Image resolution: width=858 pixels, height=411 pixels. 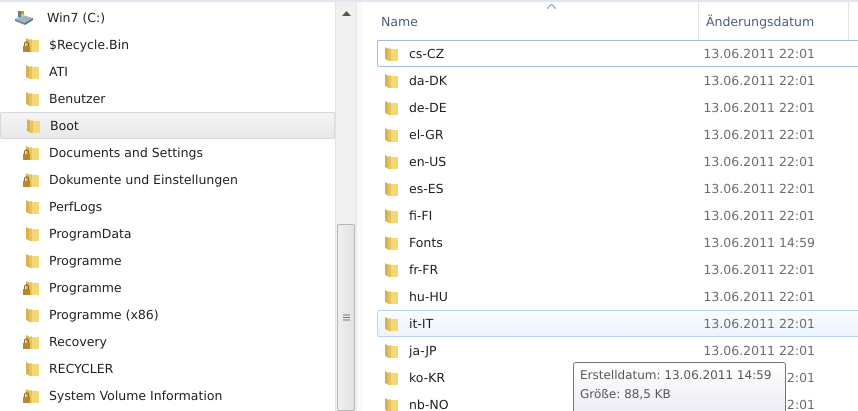 I want to click on tree-item: RECYCLER, so click(x=167, y=368).